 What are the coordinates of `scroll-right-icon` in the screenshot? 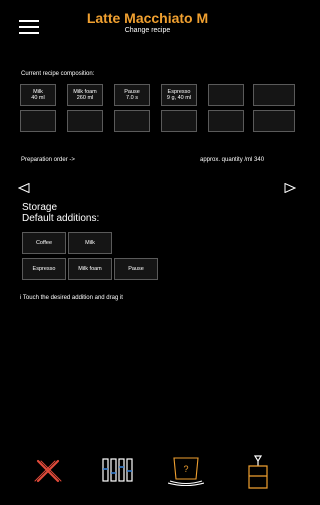 It's located at (290, 188).